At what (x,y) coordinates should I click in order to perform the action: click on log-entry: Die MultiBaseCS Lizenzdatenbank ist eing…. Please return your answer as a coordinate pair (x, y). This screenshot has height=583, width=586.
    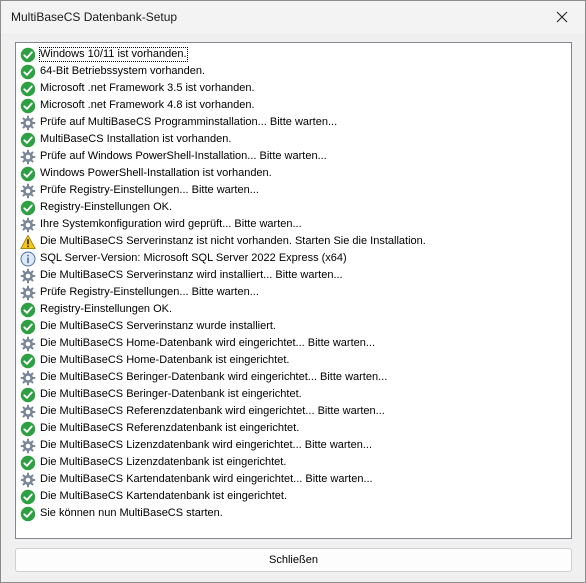
    Looking at the image, I should click on (293, 462).